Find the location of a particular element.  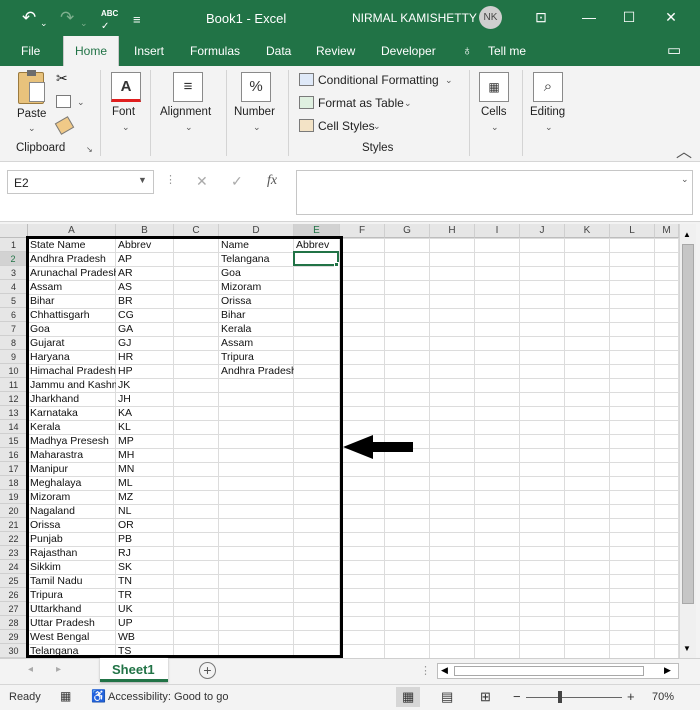

macro-recording-icon: ▦ is located at coordinates (65, 696).